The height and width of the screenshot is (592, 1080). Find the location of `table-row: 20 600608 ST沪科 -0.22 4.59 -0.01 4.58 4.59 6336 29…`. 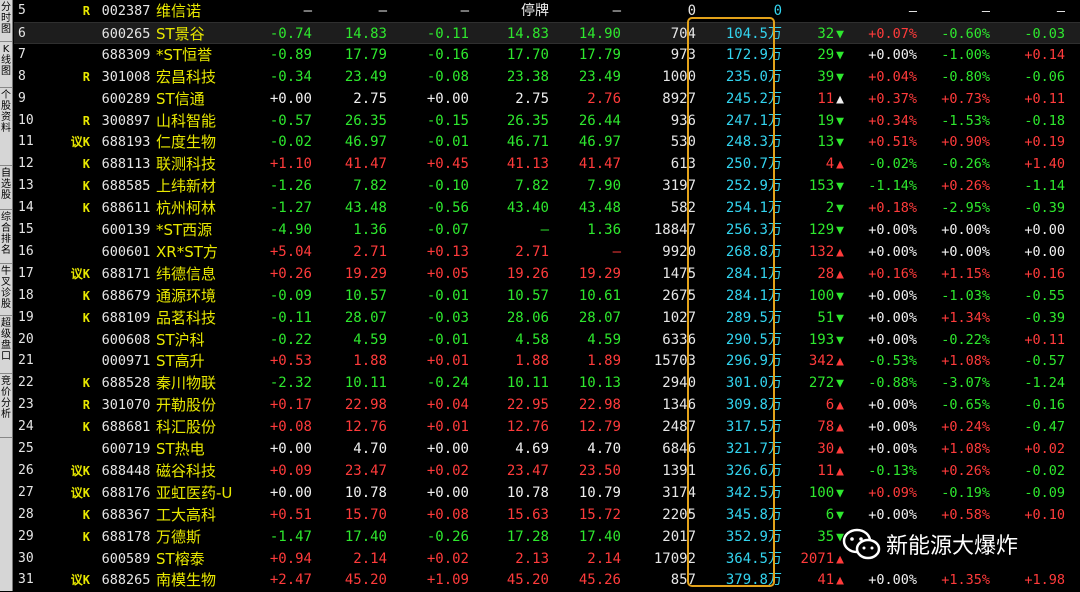

table-row: 20 600608 ST沪科 -0.22 4.59 -0.01 4.58 4.59 6336 29… is located at coordinates (547, 340).